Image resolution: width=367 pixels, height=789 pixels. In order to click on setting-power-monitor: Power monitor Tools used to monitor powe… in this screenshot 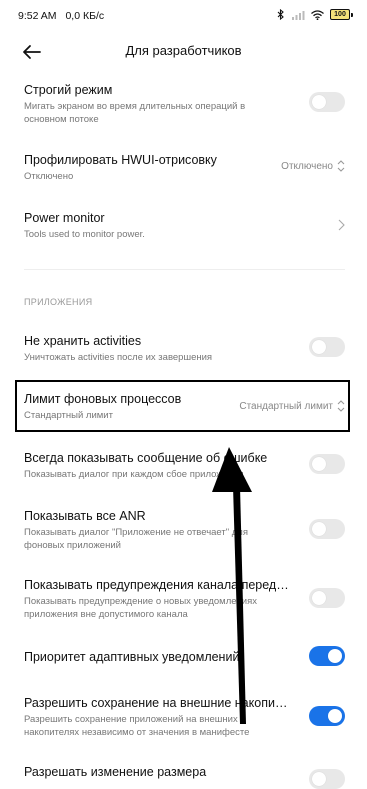, I will do `click(184, 226)`.